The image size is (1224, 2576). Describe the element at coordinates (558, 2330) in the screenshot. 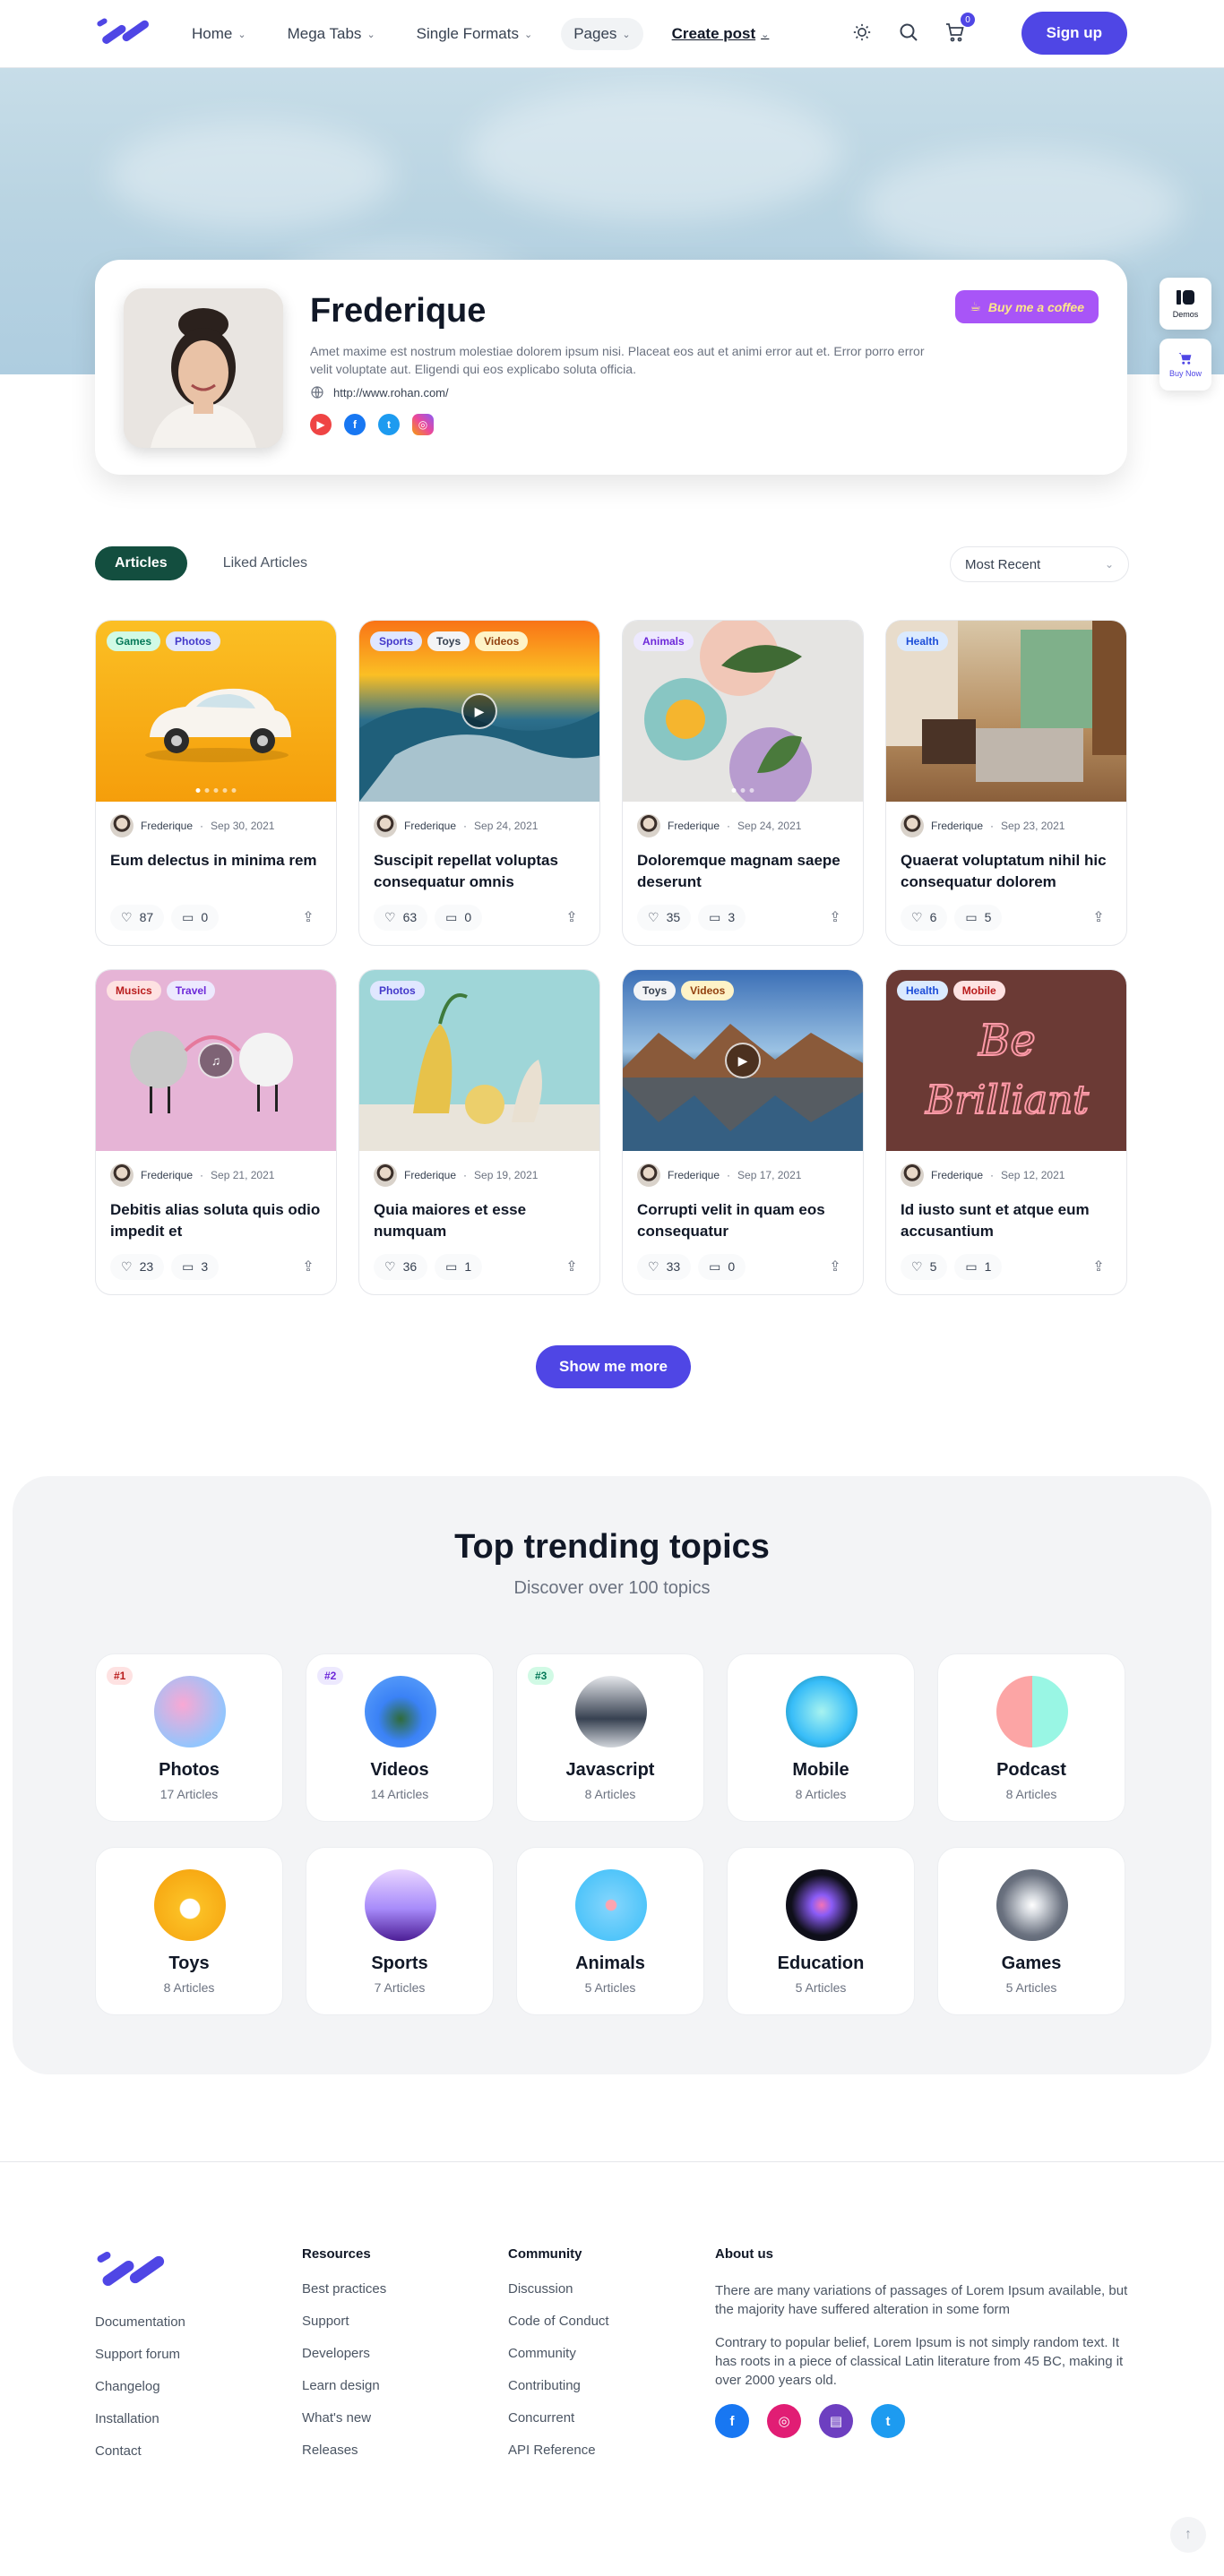

I see `footer-link: Code of Conduct` at that location.